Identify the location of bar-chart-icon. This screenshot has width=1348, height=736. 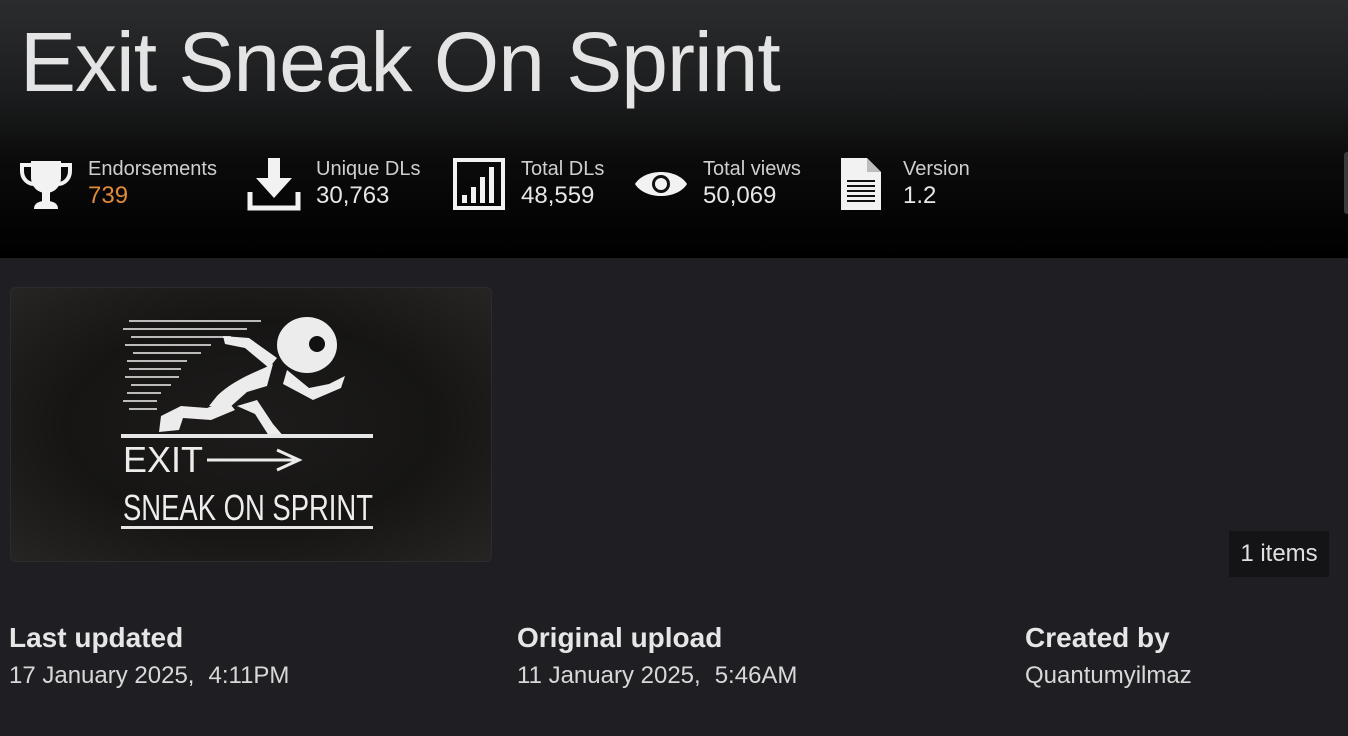
(479, 184).